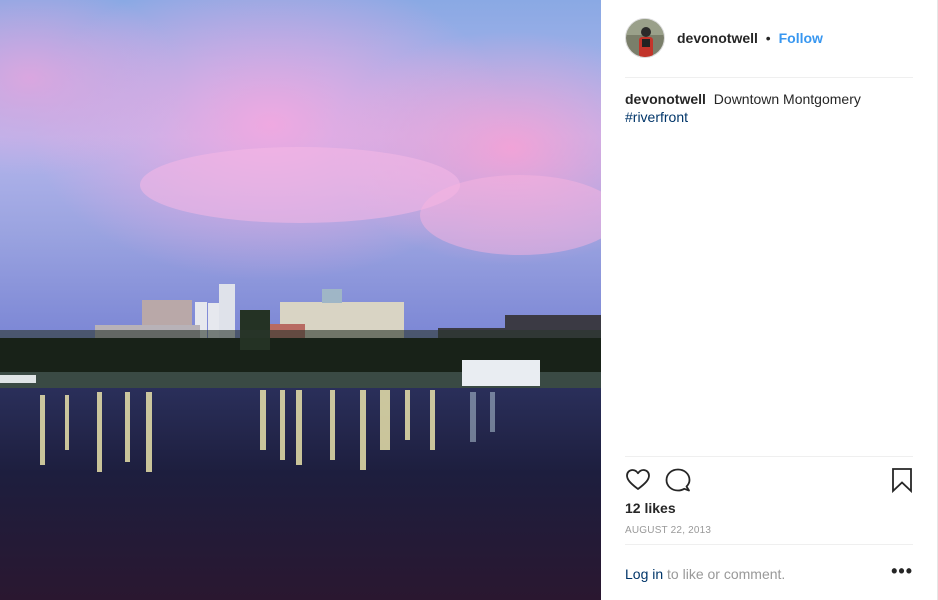 This screenshot has height=600, width=938. I want to click on caption-username: devonotwell, so click(665, 99).